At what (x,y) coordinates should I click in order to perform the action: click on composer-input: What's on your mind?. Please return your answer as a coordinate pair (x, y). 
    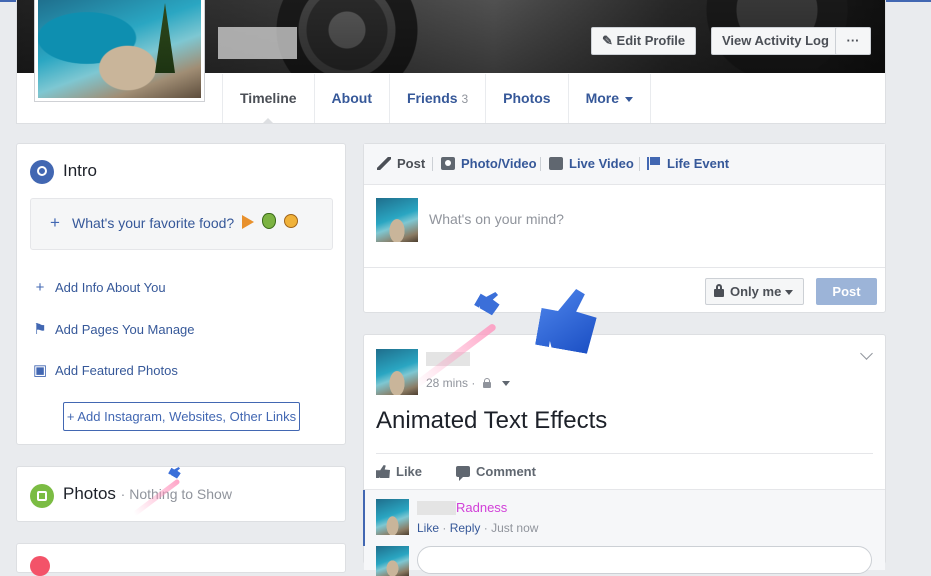
    Looking at the image, I should click on (496, 219).